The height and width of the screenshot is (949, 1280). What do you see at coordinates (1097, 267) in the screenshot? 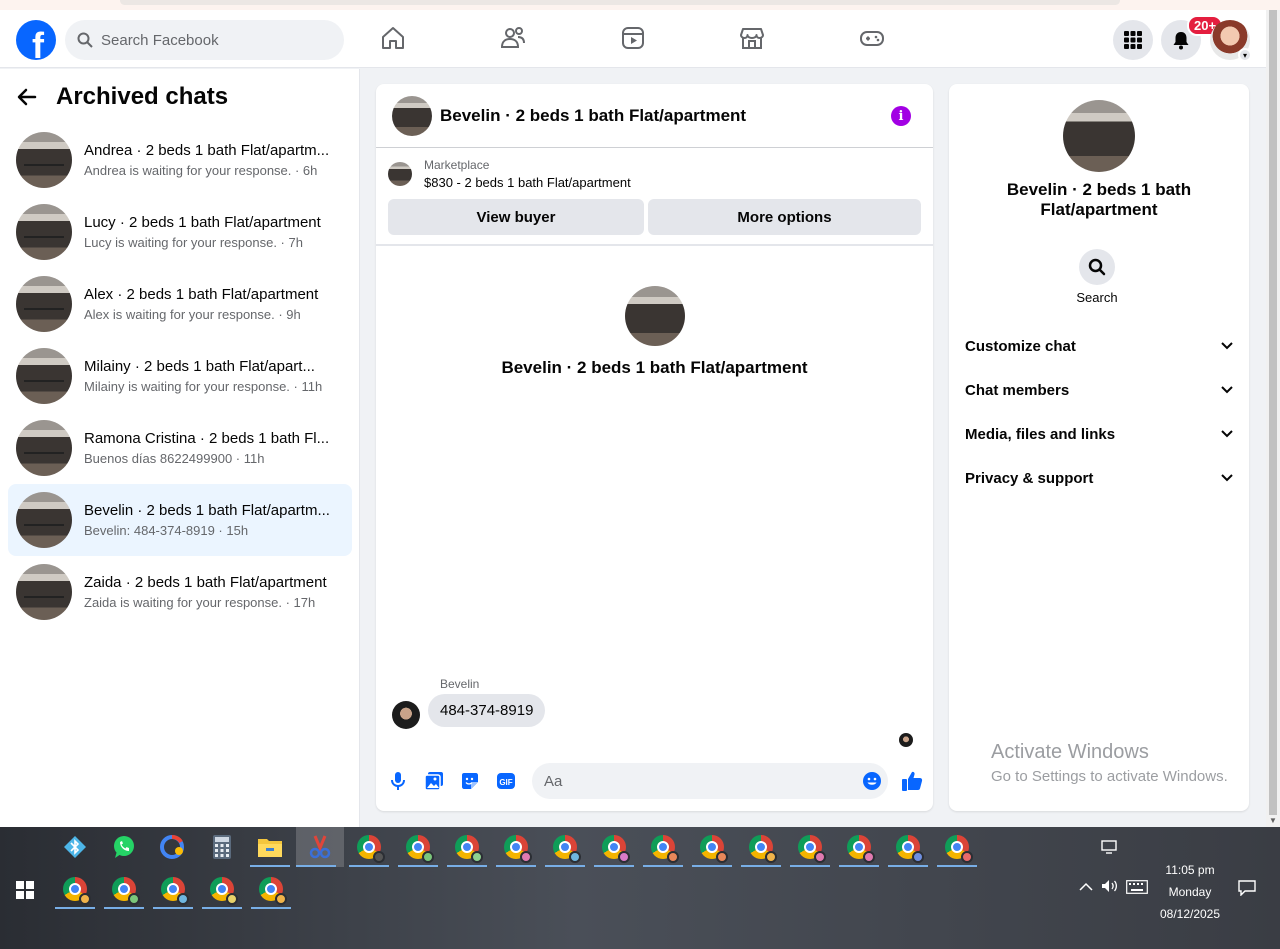
I see `details-search-button` at bounding box center [1097, 267].